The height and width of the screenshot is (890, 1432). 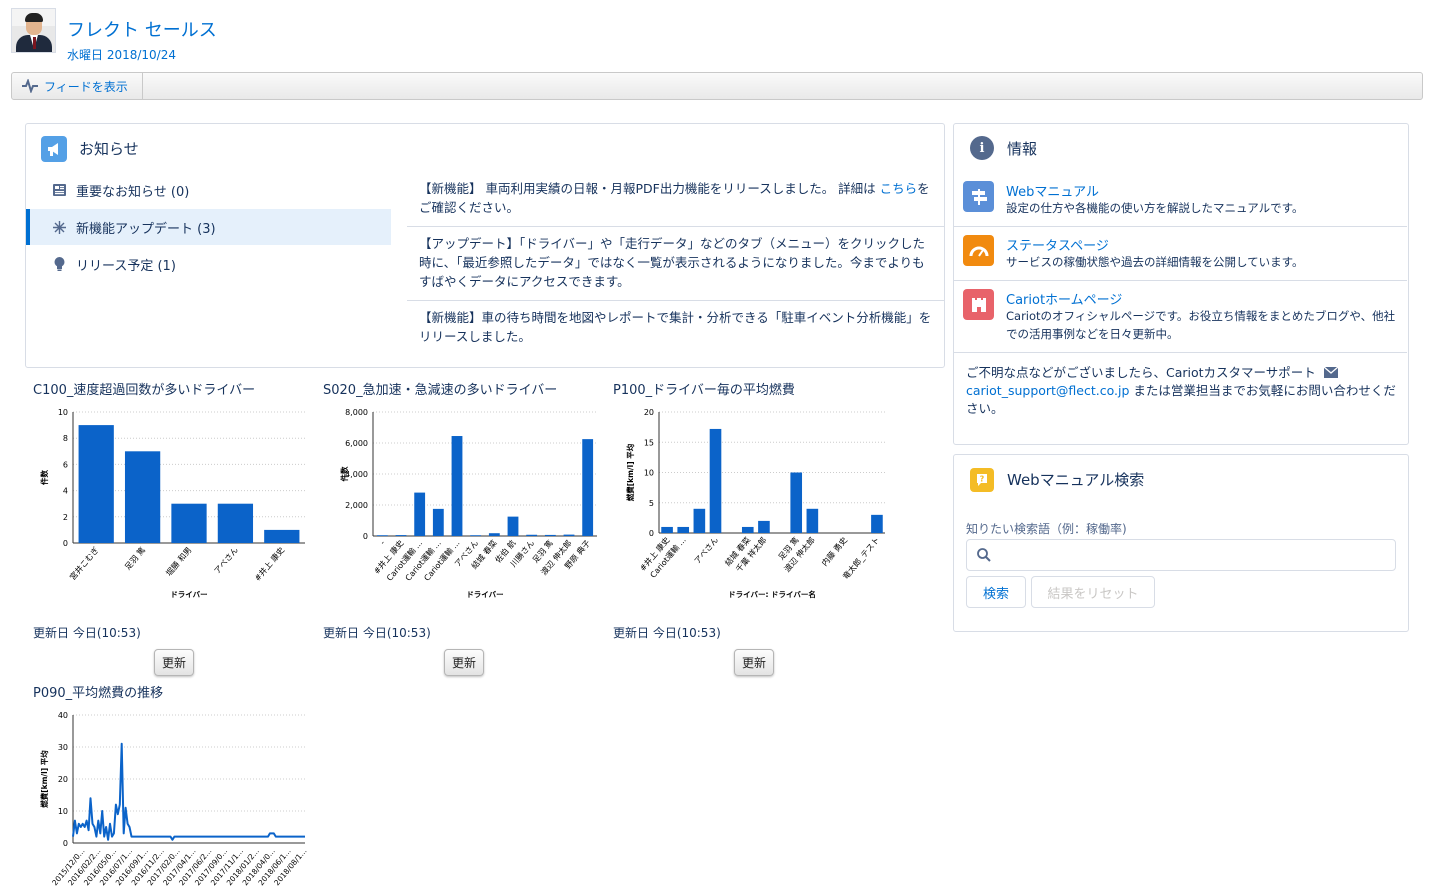 What do you see at coordinates (144, 390) in the screenshot?
I see `chart-title: C100_速度超過回数が多いドライバー` at bounding box center [144, 390].